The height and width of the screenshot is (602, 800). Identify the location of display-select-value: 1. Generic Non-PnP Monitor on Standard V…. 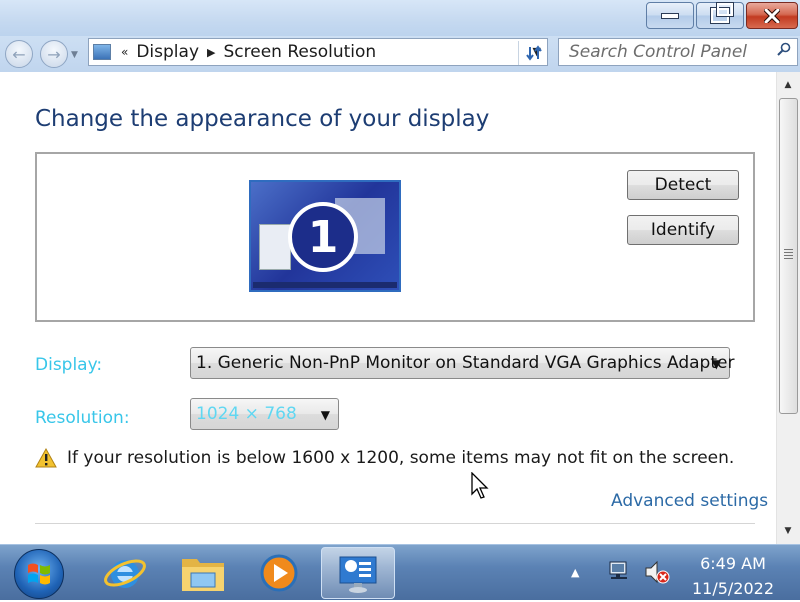
(465, 363).